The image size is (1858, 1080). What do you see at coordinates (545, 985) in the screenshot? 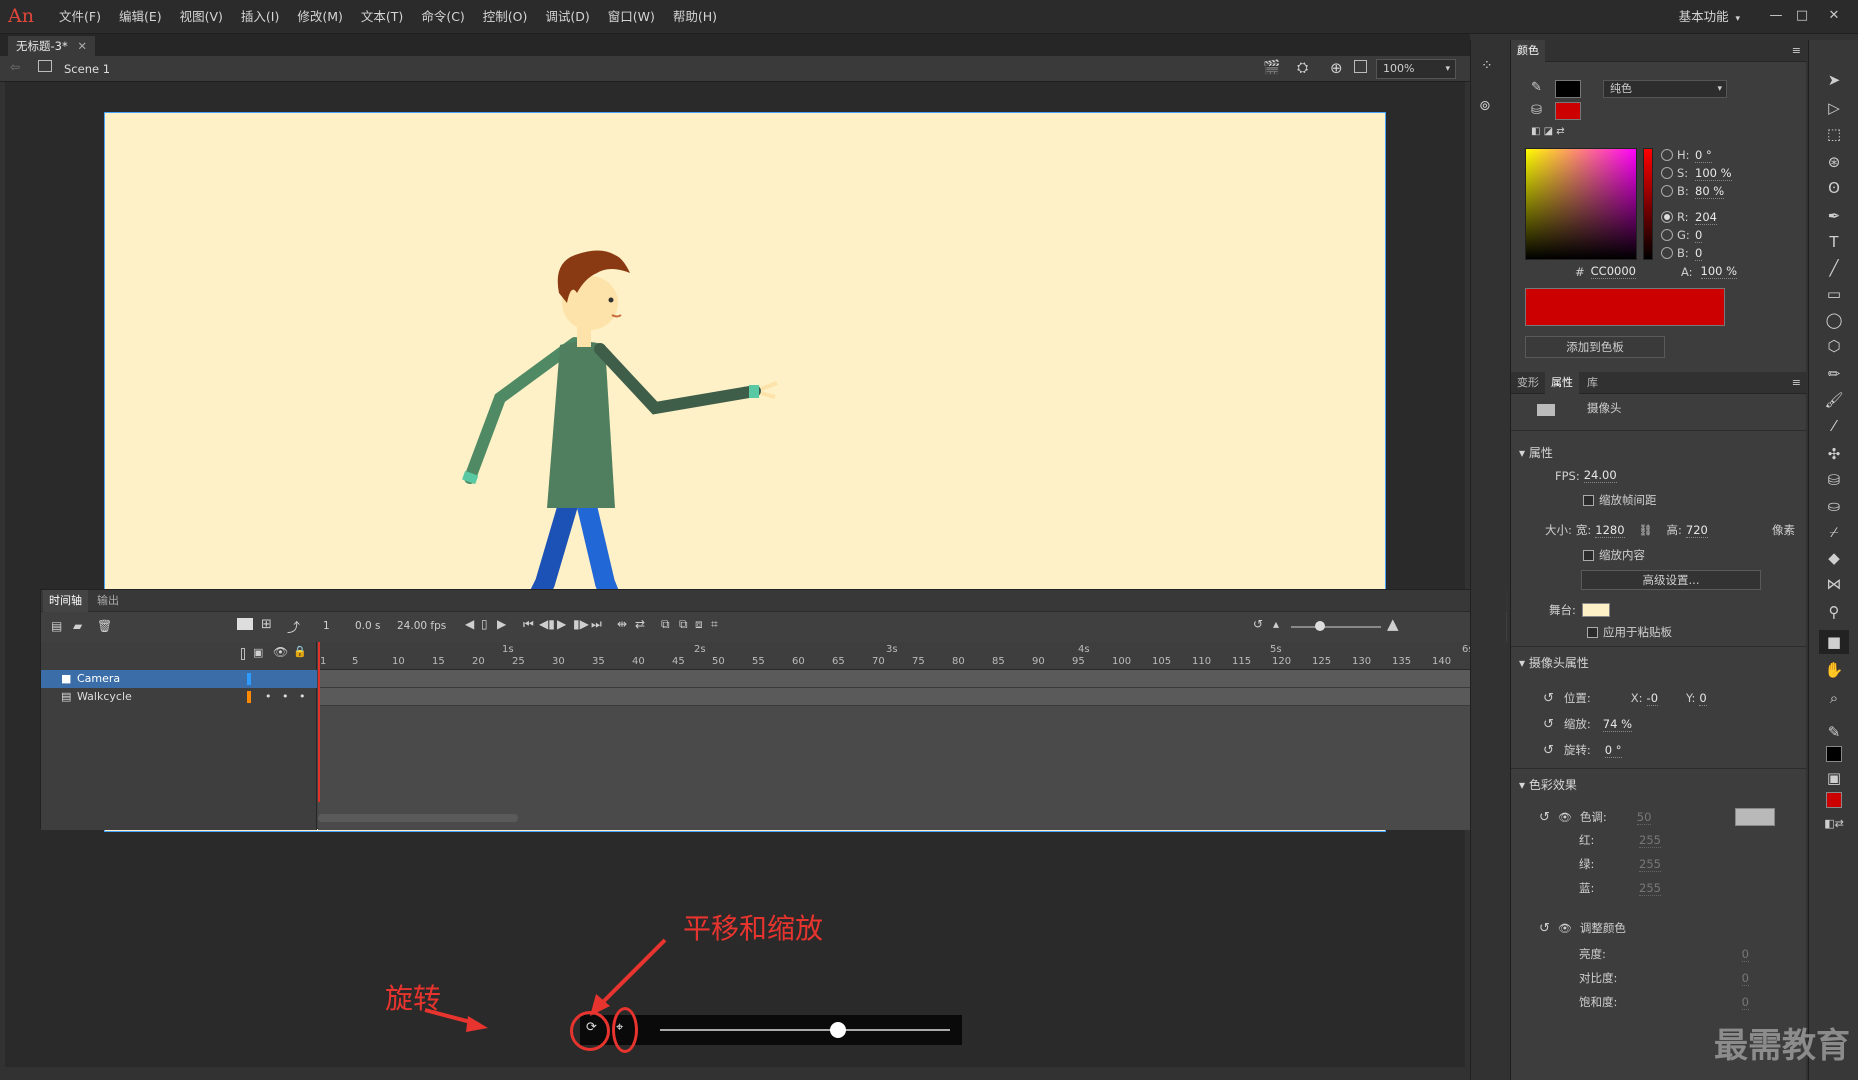
I see `annotation-arrows` at bounding box center [545, 985].